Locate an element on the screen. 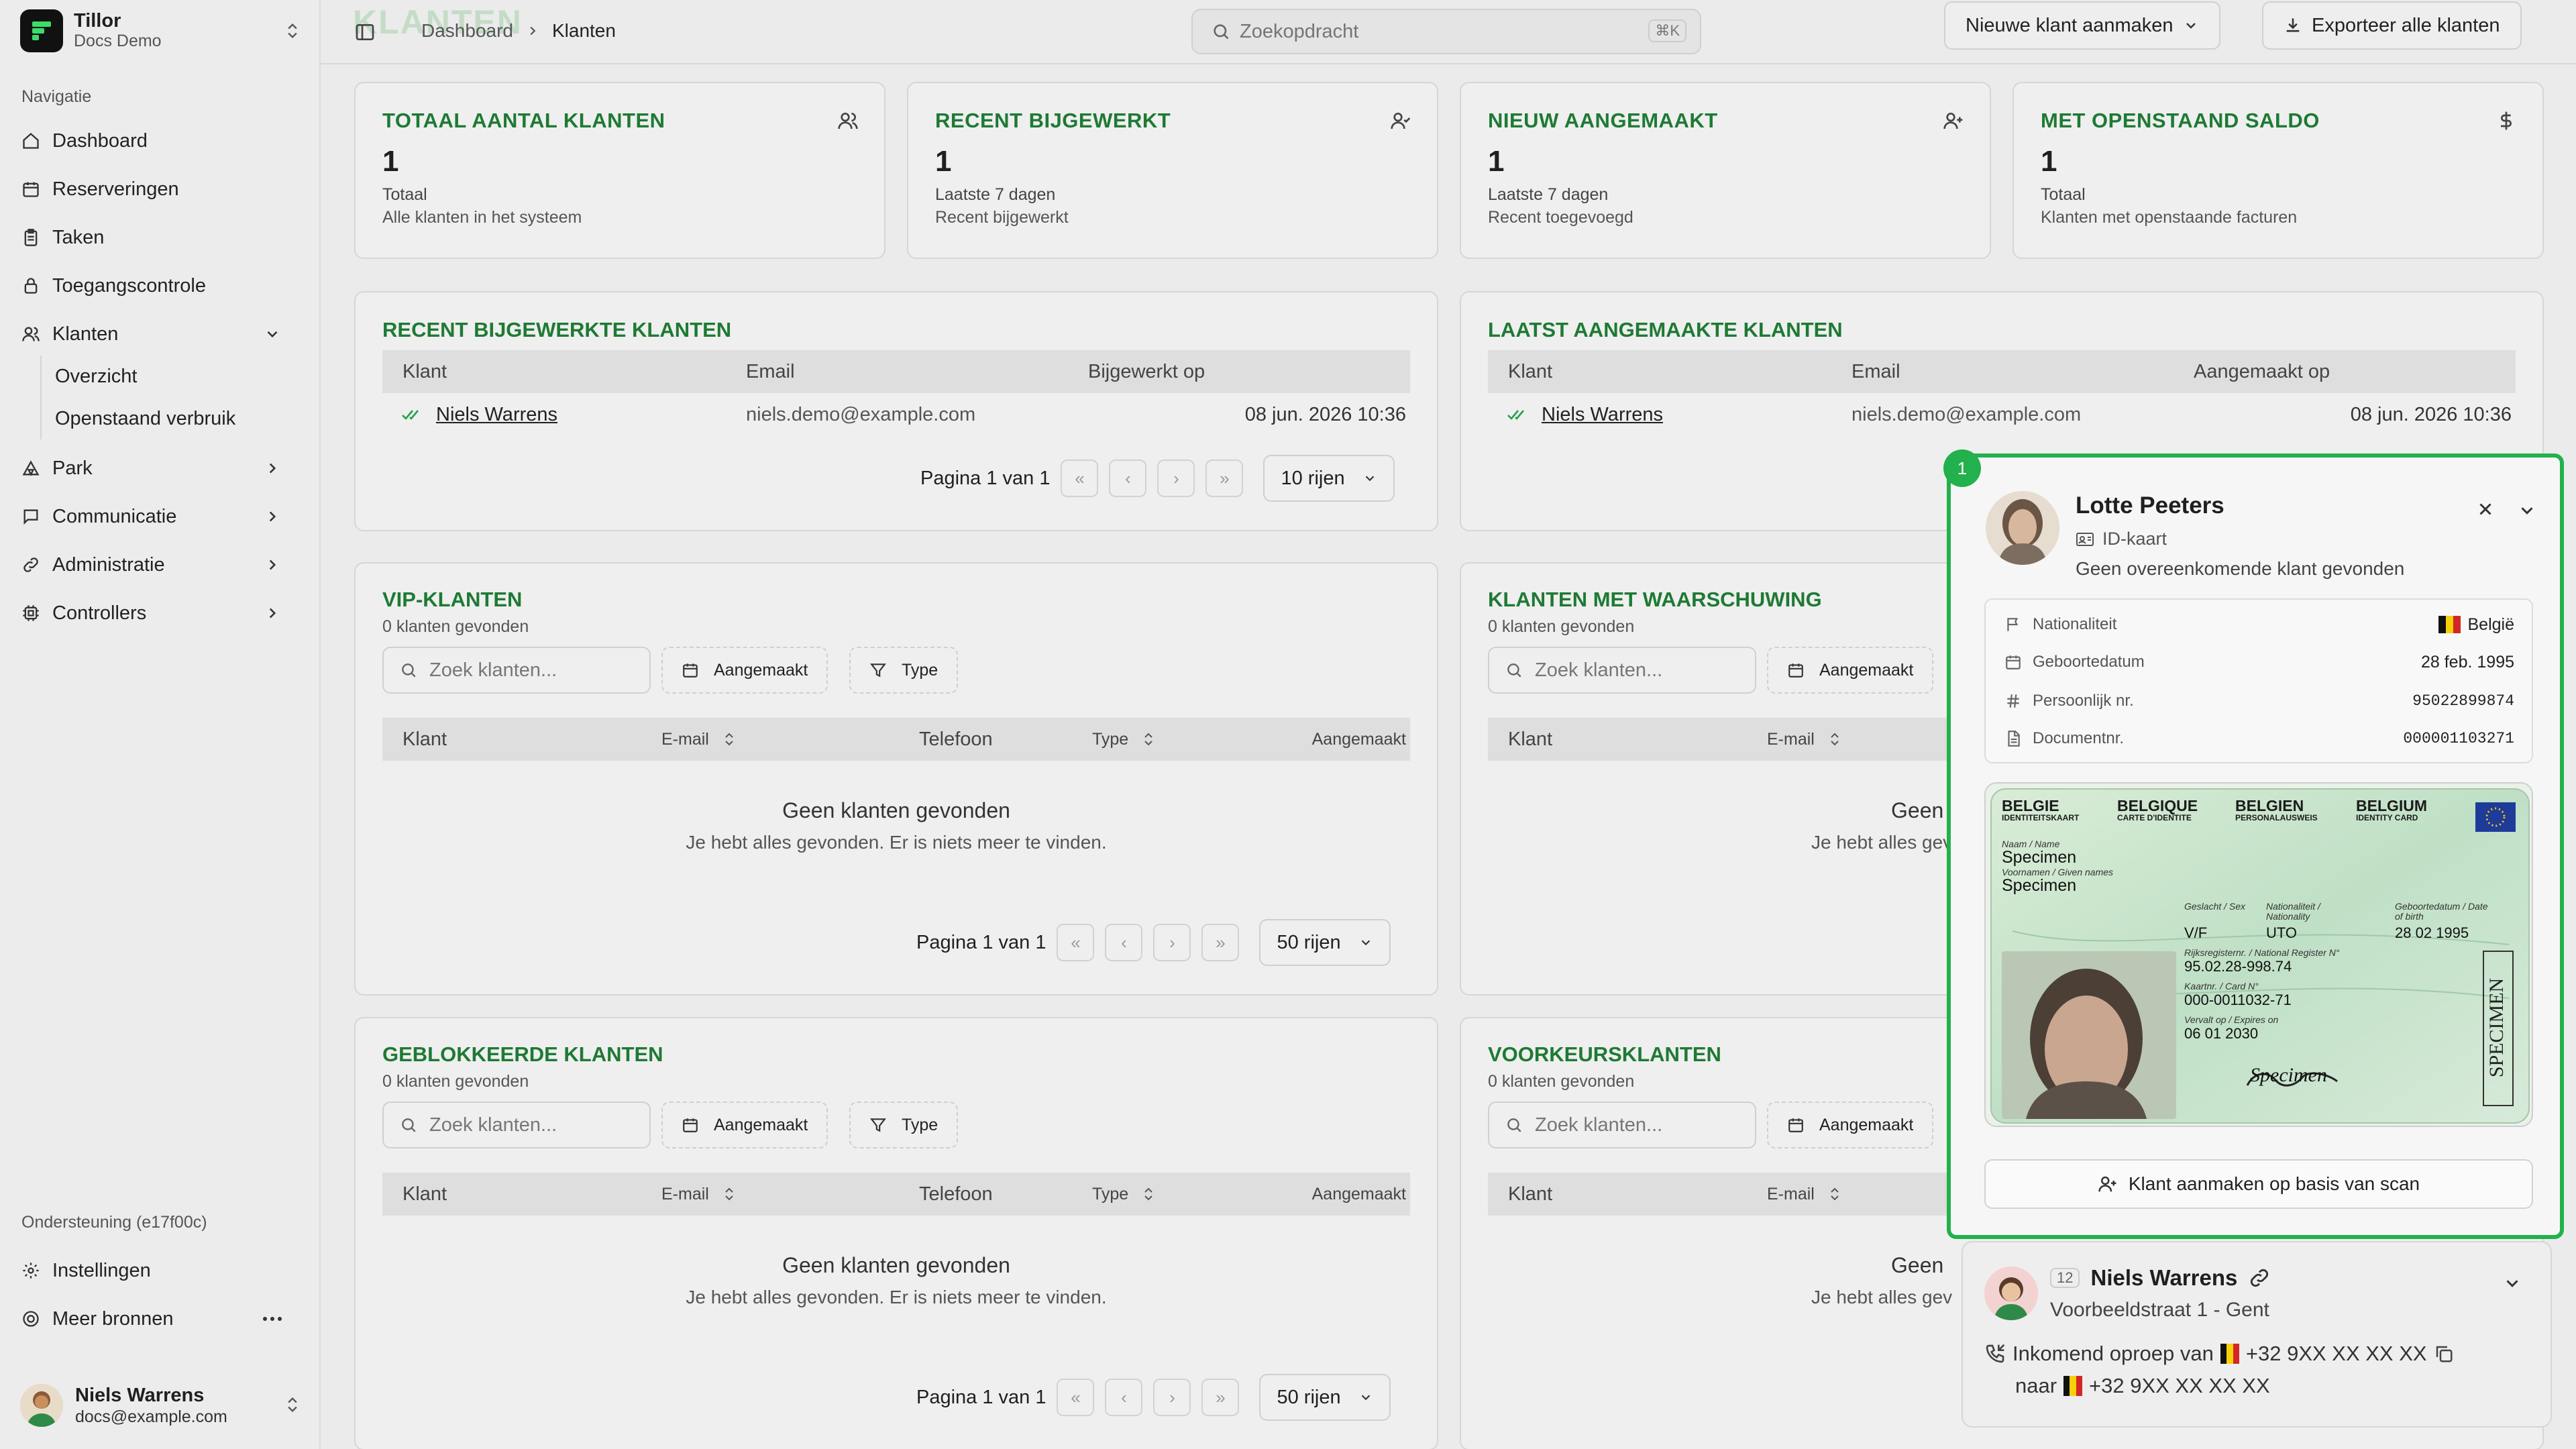  new-customer-button: Nieuwe klant aanmaken is located at coordinates (2082, 25).